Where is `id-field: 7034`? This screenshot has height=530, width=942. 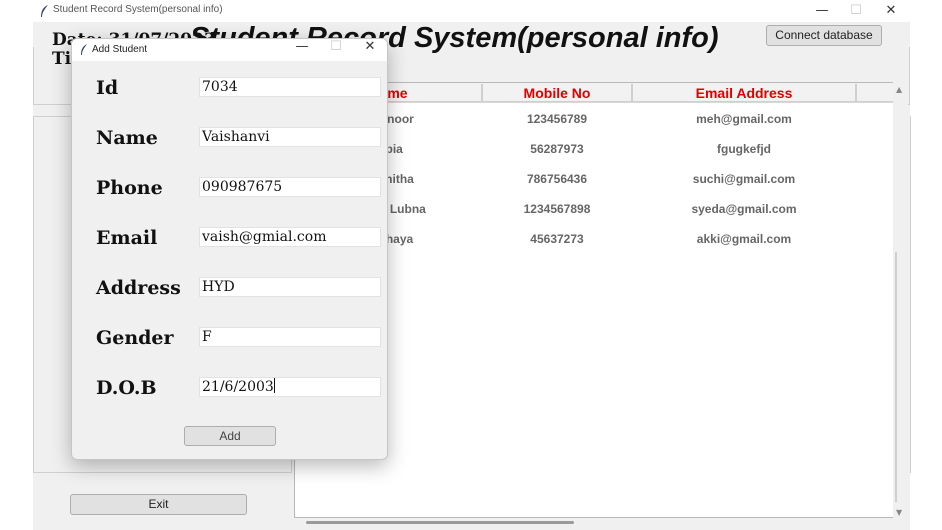
id-field: 7034 is located at coordinates (290, 87).